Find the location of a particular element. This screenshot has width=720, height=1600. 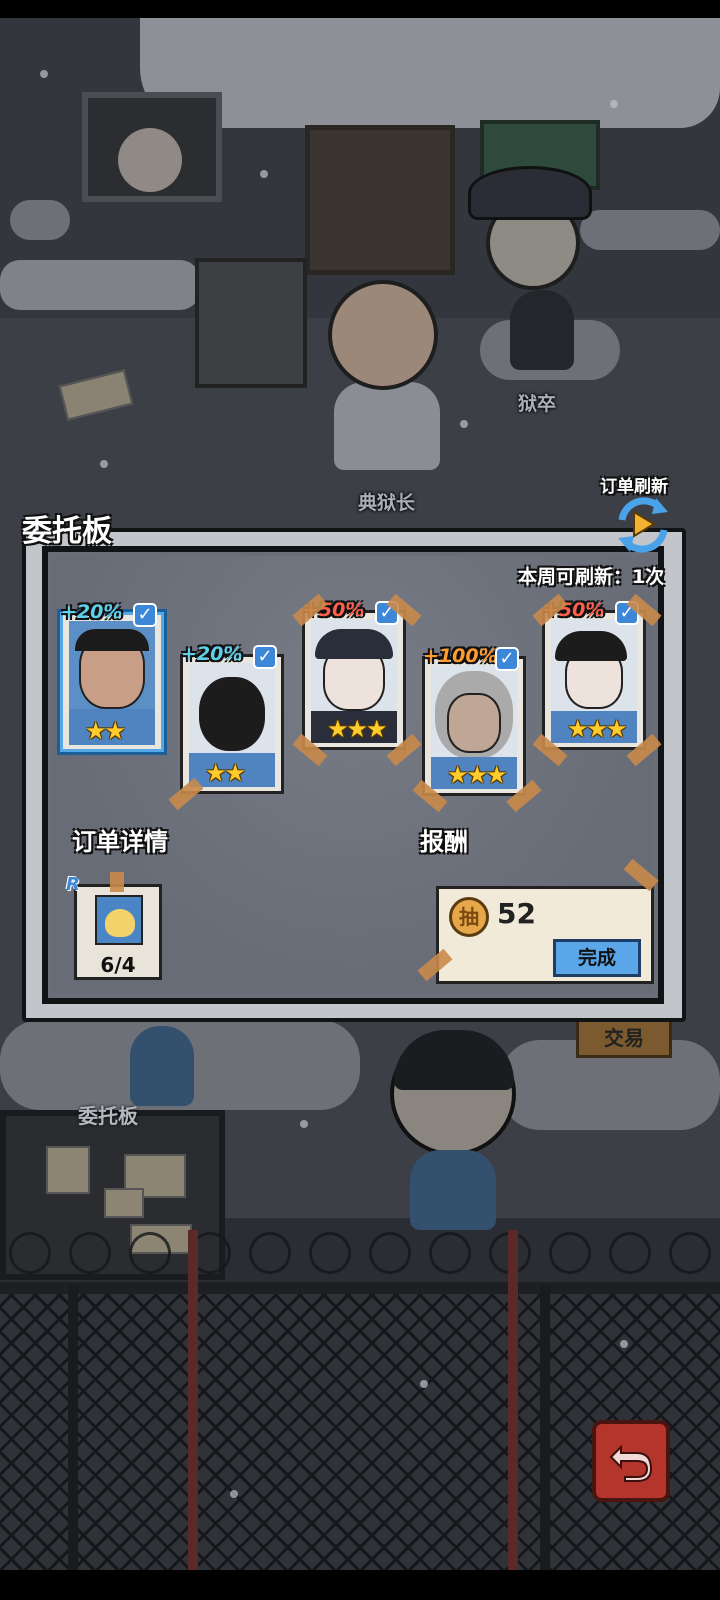

fence-rail is located at coordinates (360, 1288).